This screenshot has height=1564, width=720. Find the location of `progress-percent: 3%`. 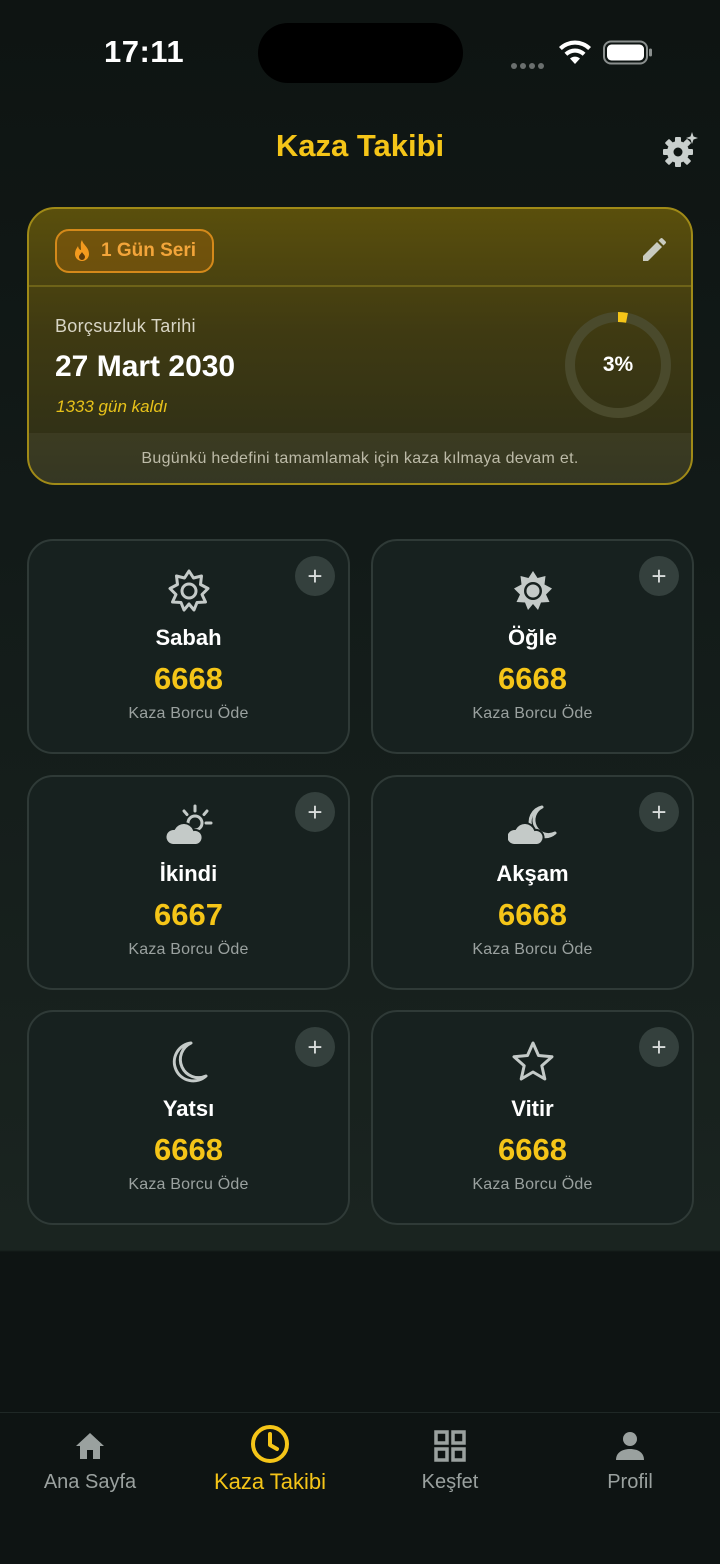

progress-percent: 3% is located at coordinates (618, 364).